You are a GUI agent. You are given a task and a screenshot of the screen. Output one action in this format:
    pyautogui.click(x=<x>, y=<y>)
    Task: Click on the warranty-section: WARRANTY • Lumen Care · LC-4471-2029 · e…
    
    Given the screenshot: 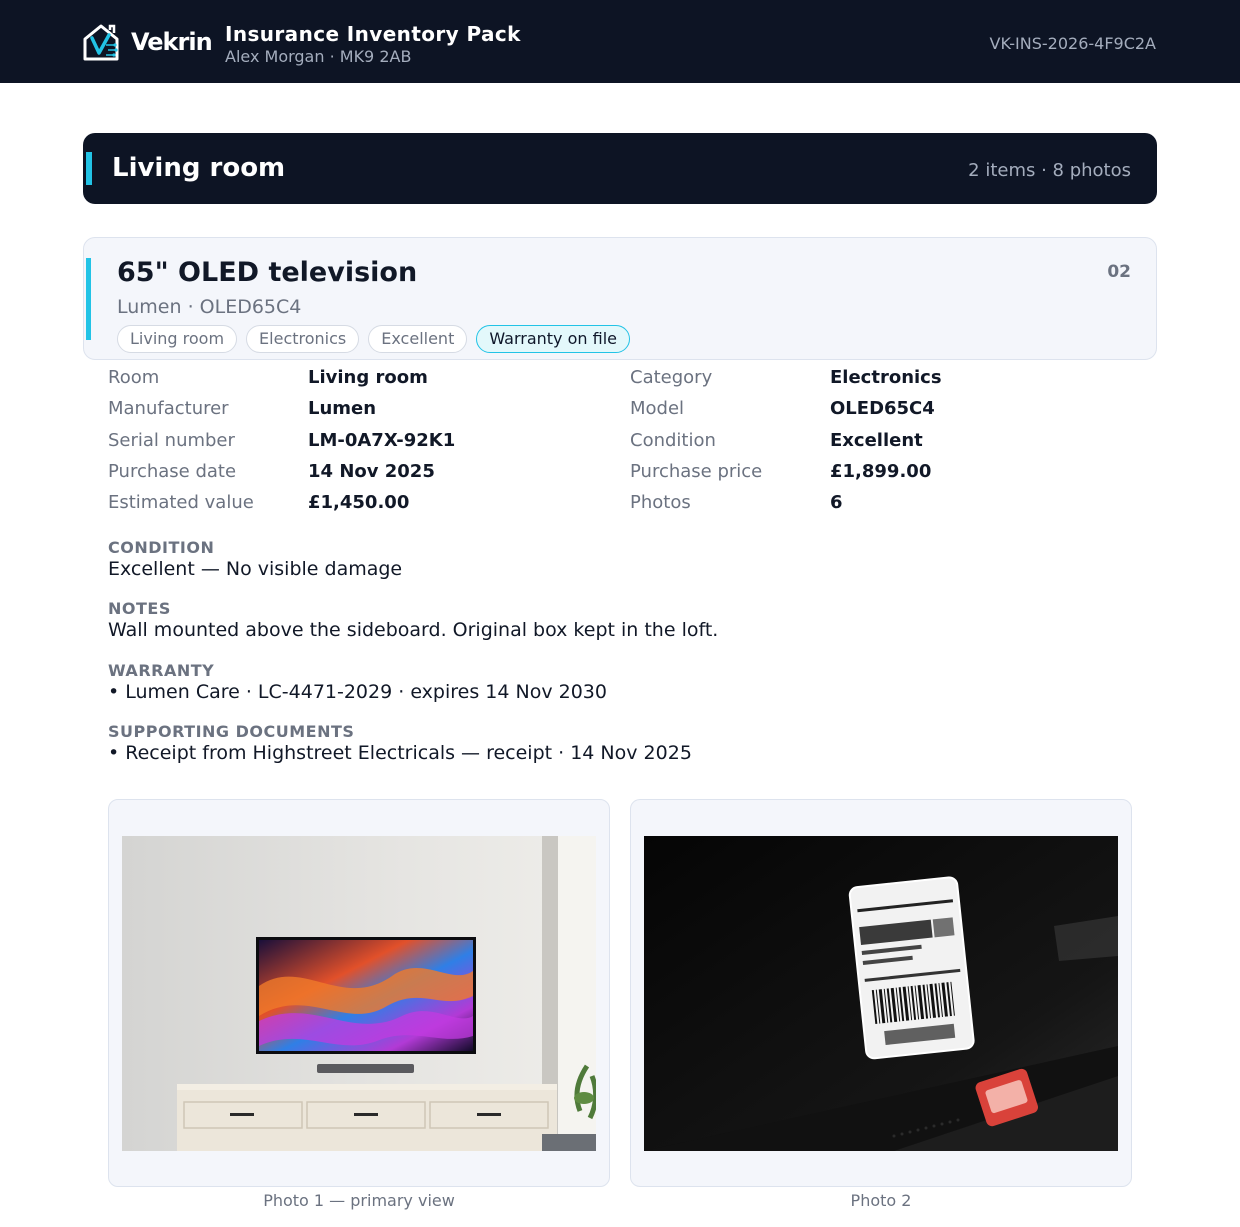 What is the action you would take?
    pyautogui.click(x=608, y=682)
    